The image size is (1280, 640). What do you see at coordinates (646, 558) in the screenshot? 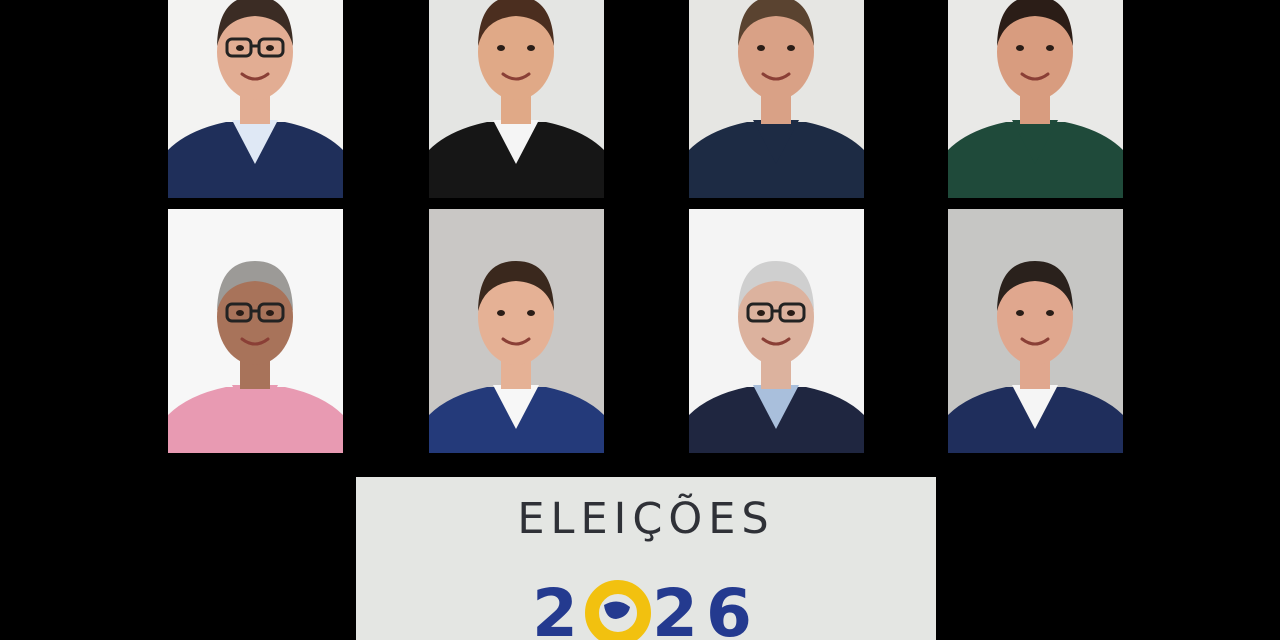
I see `elections-banner: ELEIÇÕES 2 2 6` at bounding box center [646, 558].